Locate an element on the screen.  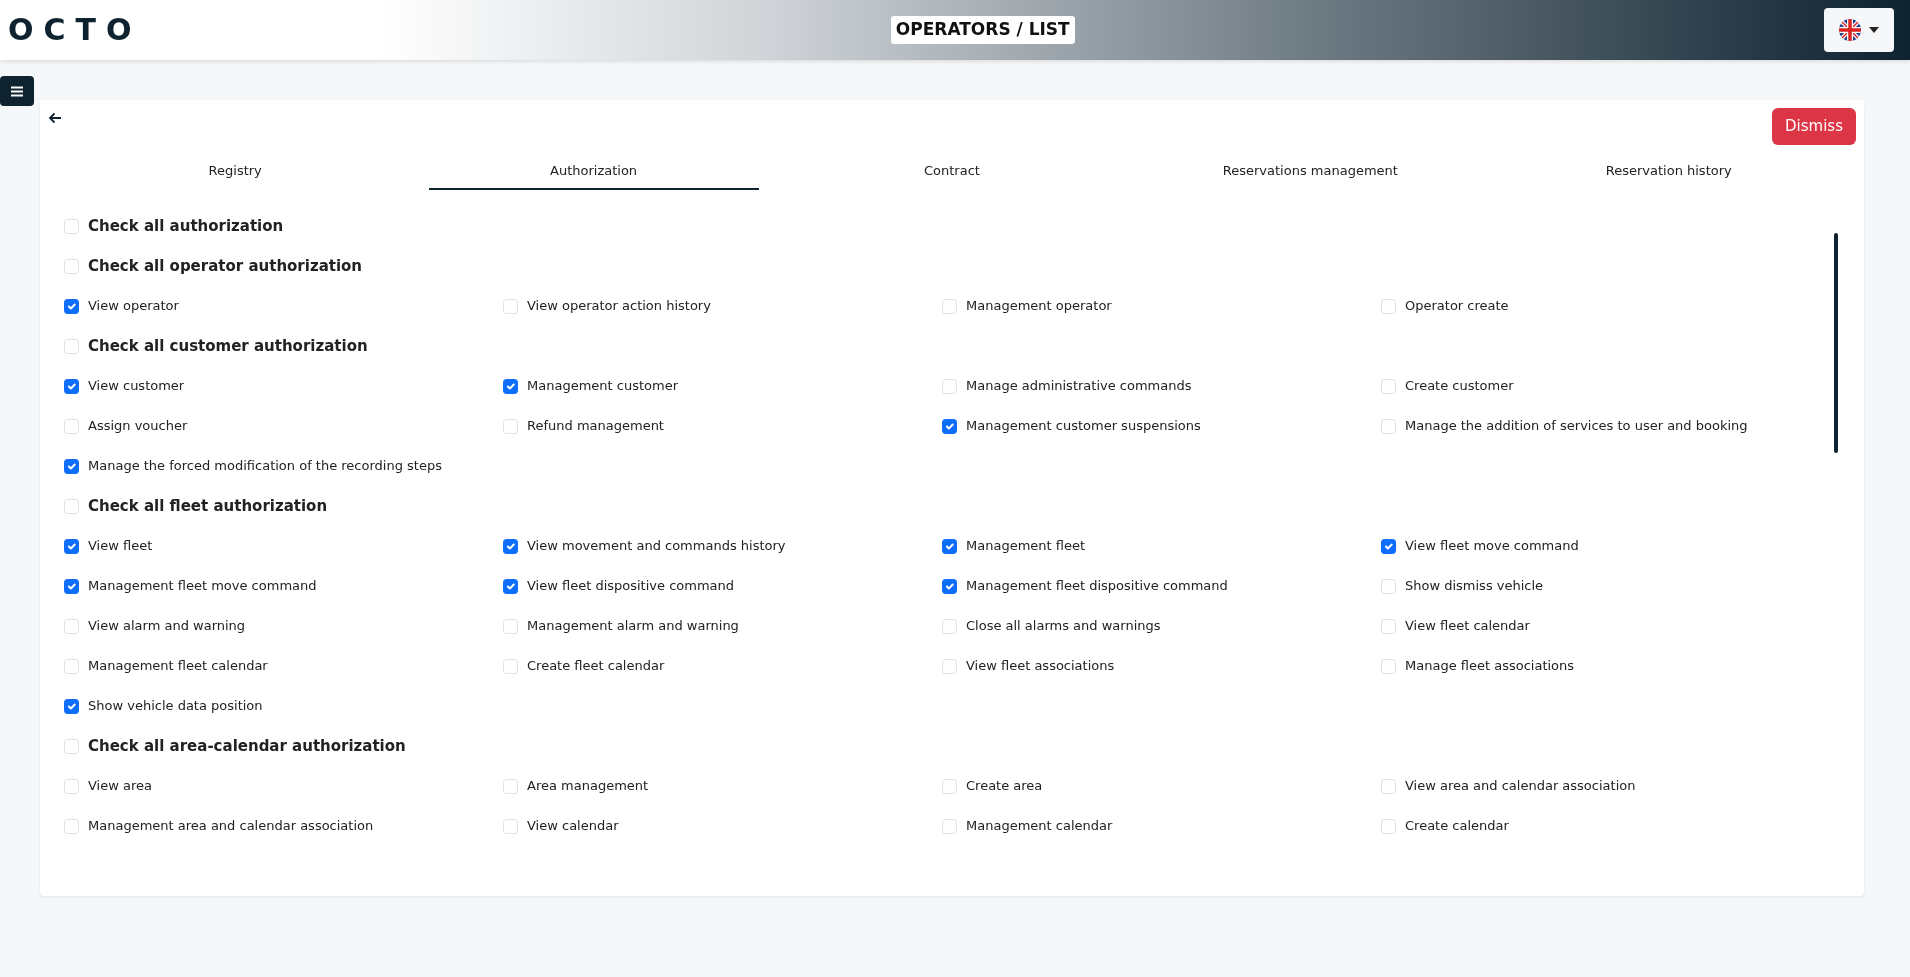
permission-label: Assign voucher is located at coordinates (138, 426).